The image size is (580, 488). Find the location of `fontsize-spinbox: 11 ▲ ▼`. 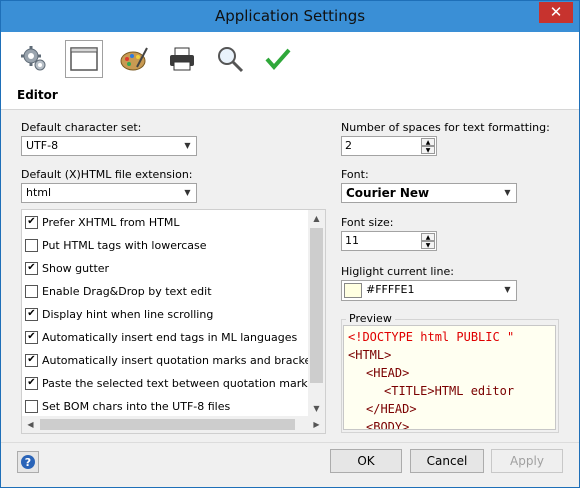

fontsize-spinbox: 11 ▲ ▼ is located at coordinates (389, 241).